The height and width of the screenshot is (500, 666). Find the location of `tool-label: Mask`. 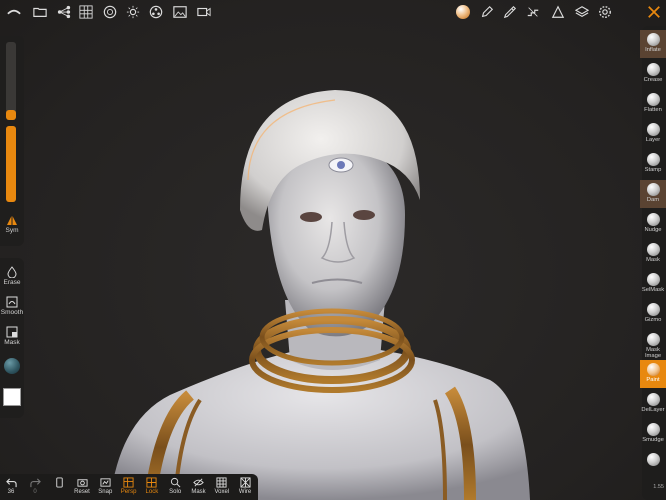

tool-label: Mask is located at coordinates (653, 260).